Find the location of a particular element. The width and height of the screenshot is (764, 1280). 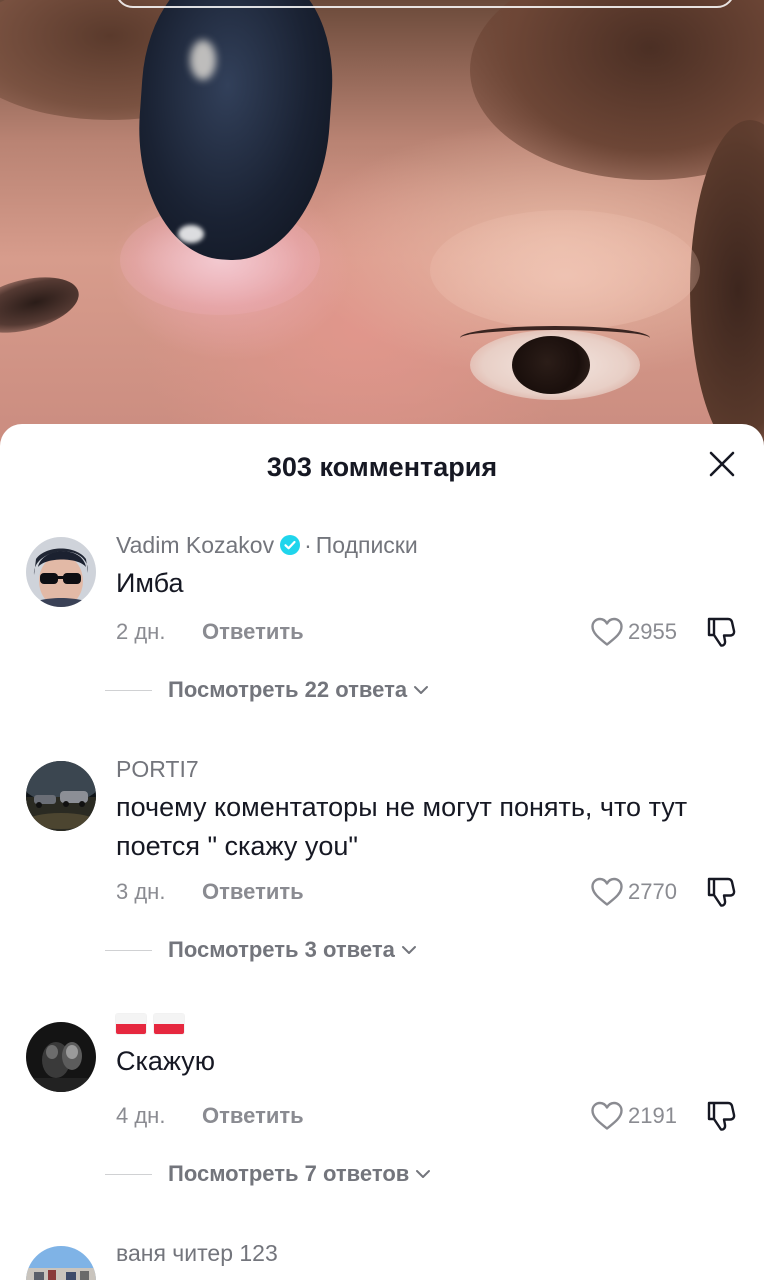

comment-author: ваня читер 123 is located at coordinates (197, 1253).